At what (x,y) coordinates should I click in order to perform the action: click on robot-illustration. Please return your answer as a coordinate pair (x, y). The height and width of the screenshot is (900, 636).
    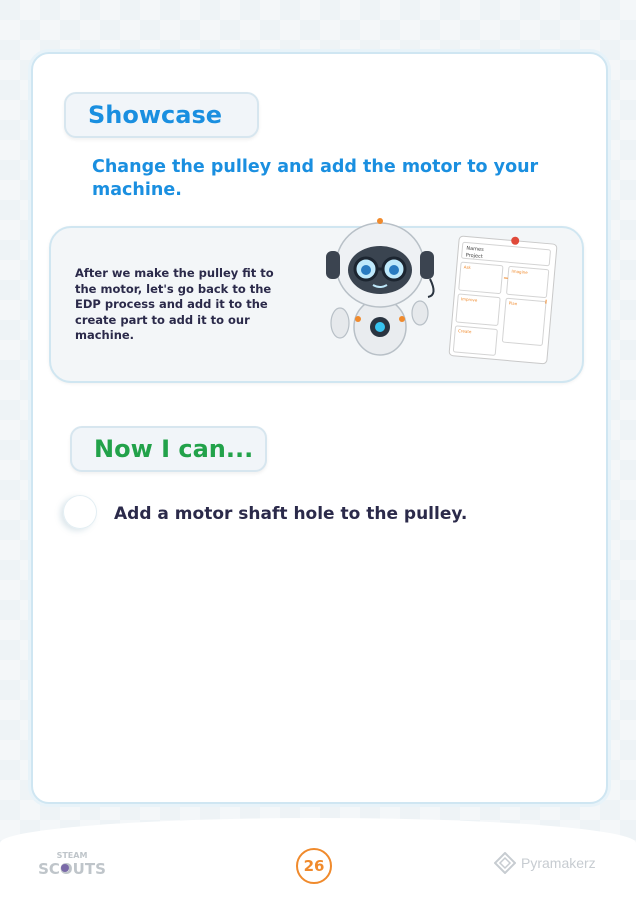
    Looking at the image, I should click on (380, 287).